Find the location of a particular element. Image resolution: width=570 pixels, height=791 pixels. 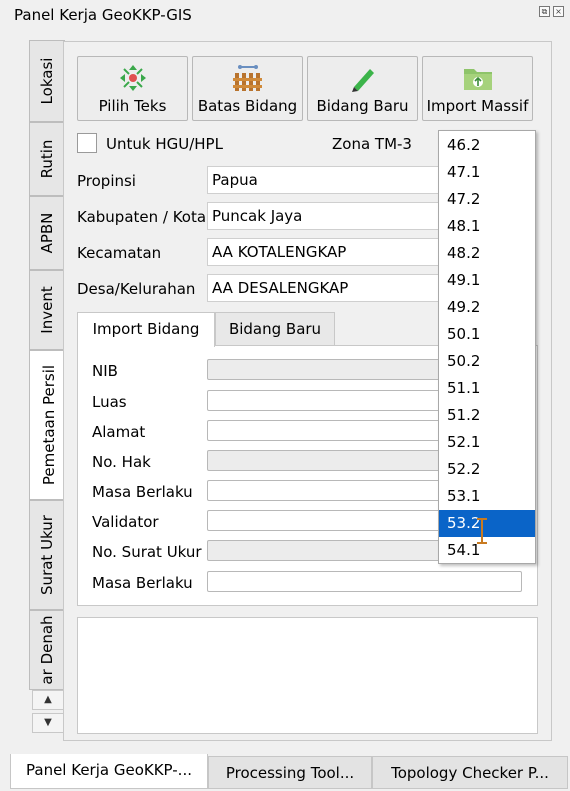

side-tab-apbn: APBN is located at coordinates (47, 233).